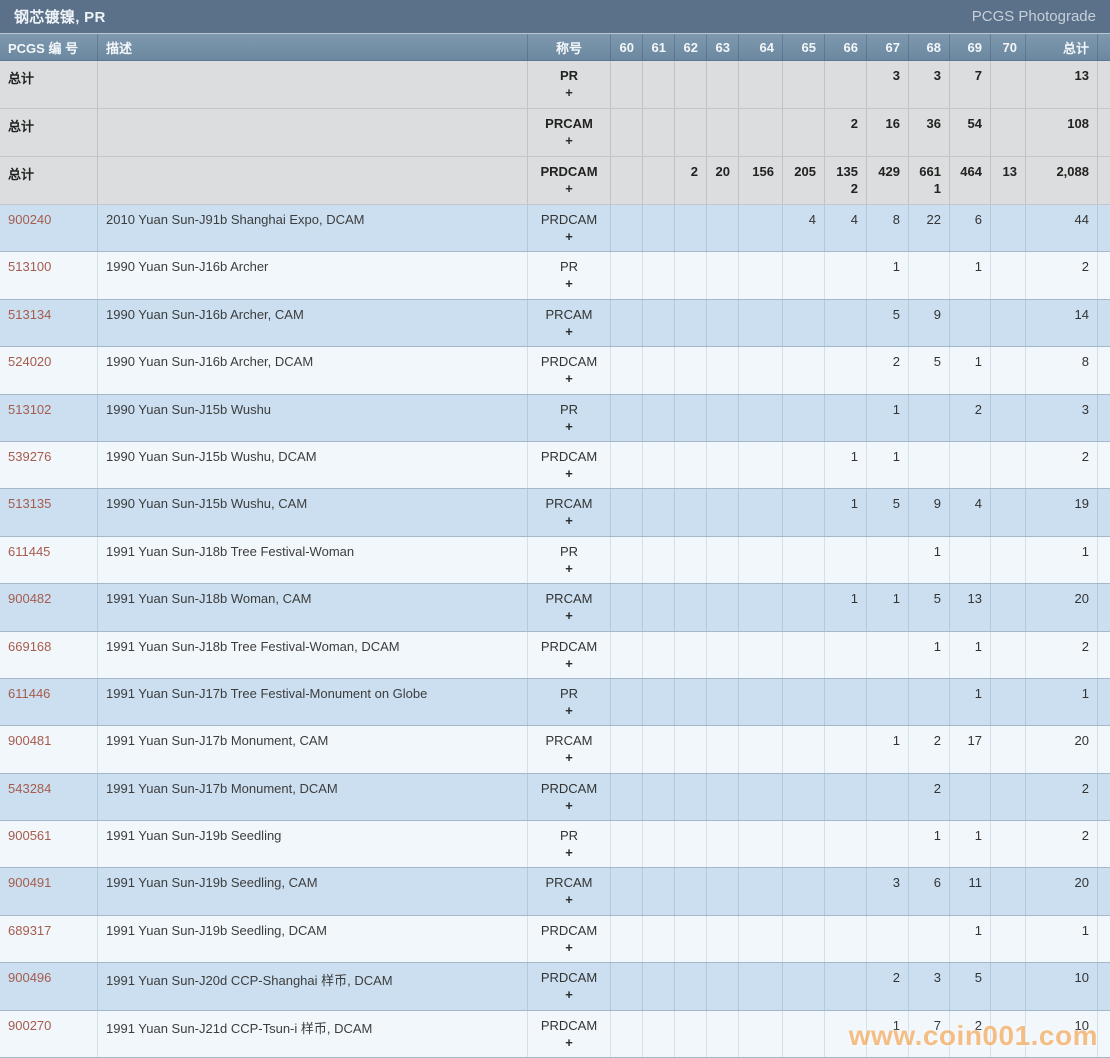 The width and height of the screenshot is (1110, 1058). What do you see at coordinates (722, 180) in the screenshot?
I see `grade-63-count: 20` at bounding box center [722, 180].